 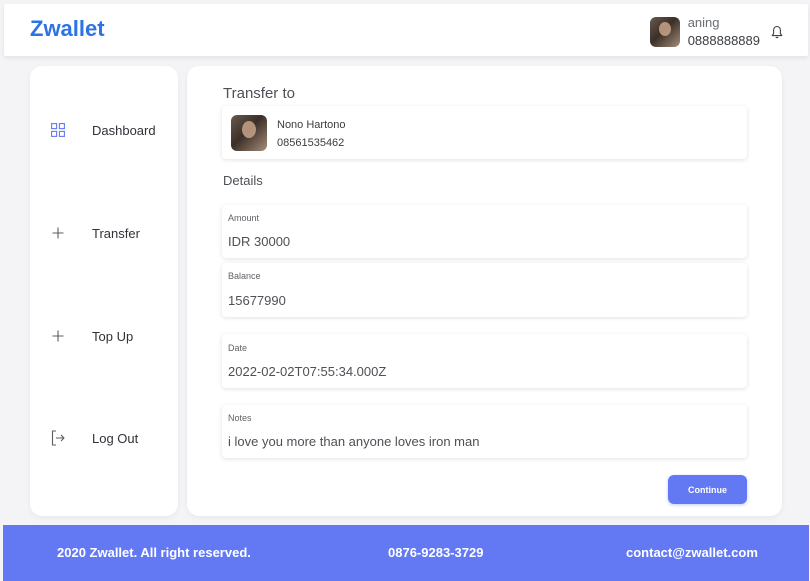 I want to click on recipient-phone: 08561535462, so click(x=311, y=143).